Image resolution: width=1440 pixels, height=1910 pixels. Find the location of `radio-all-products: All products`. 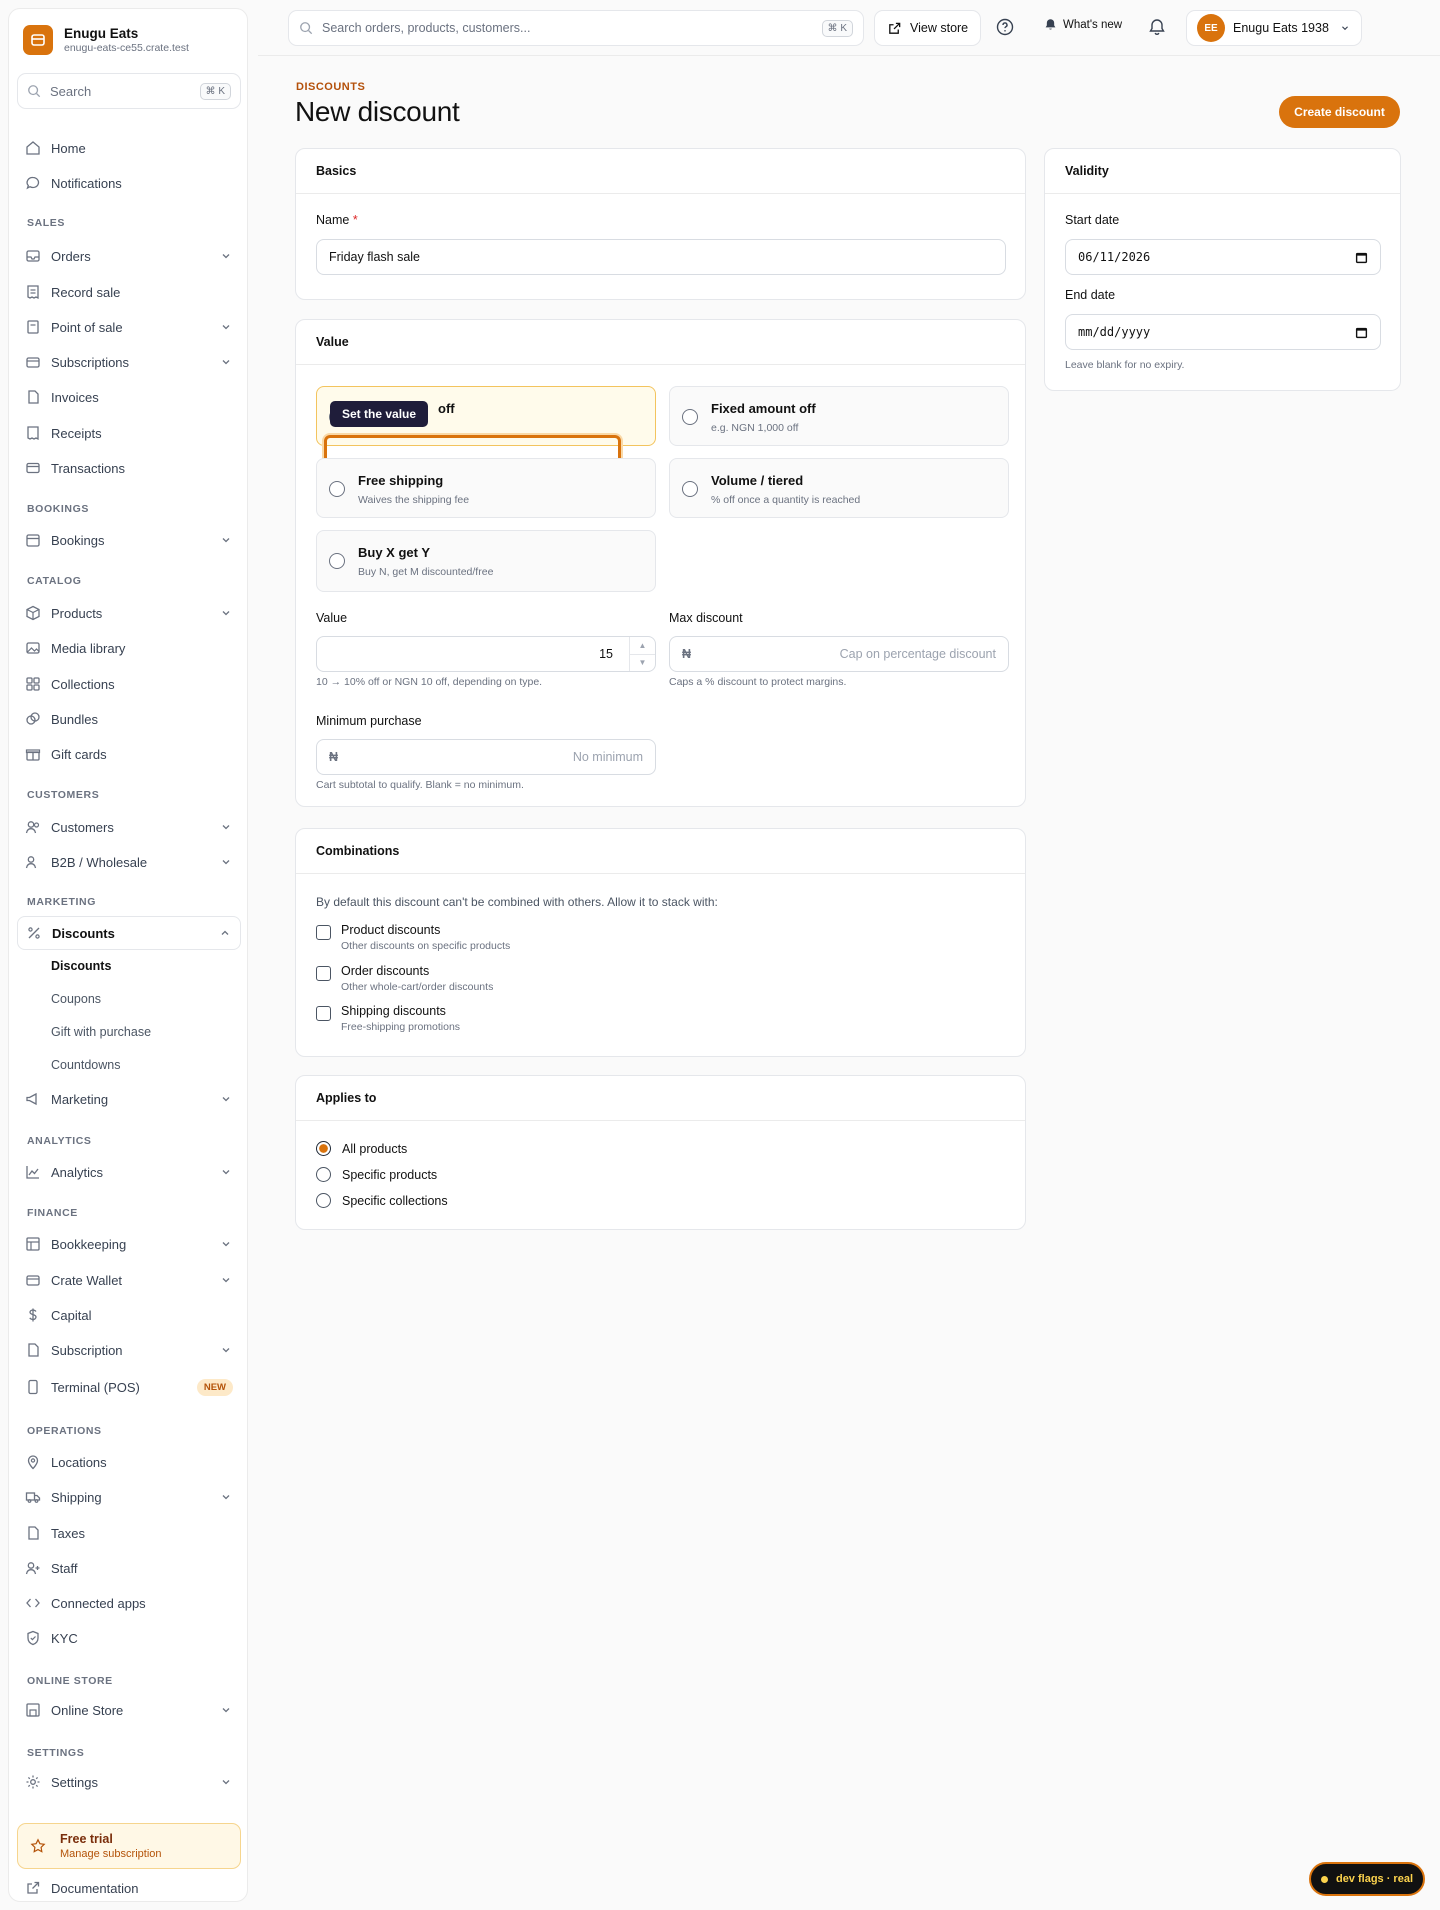

radio-all-products: All products is located at coordinates (361, 1148).